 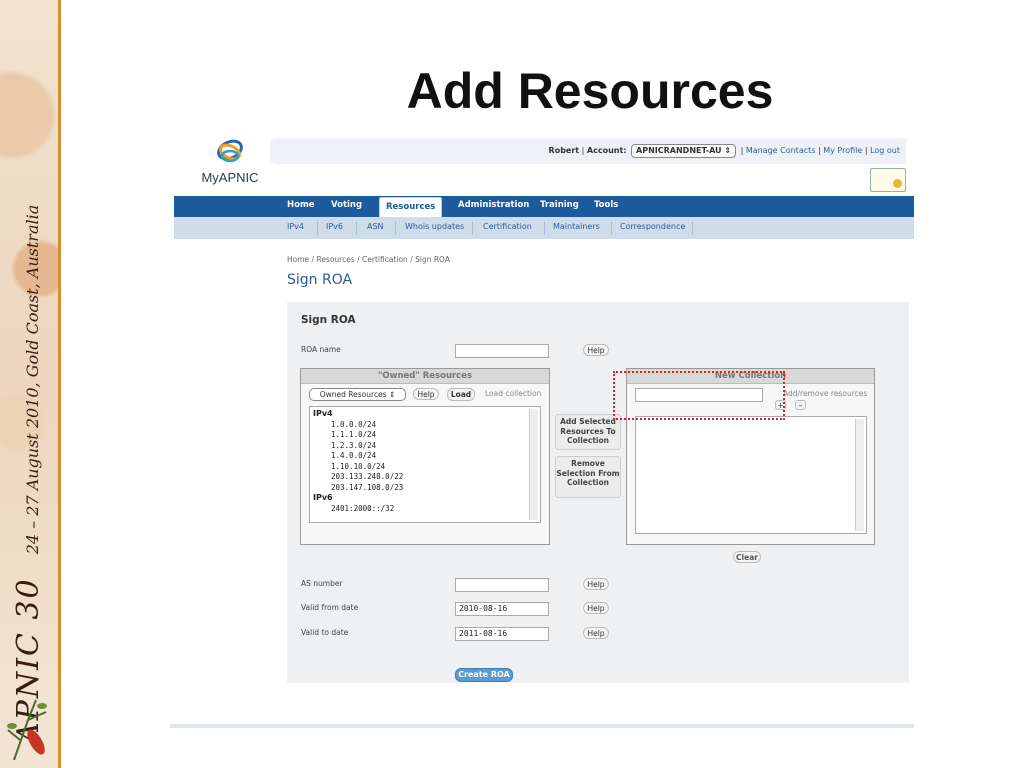 What do you see at coordinates (295, 228) in the screenshot?
I see `subnav-ipv4: IPv4` at bounding box center [295, 228].